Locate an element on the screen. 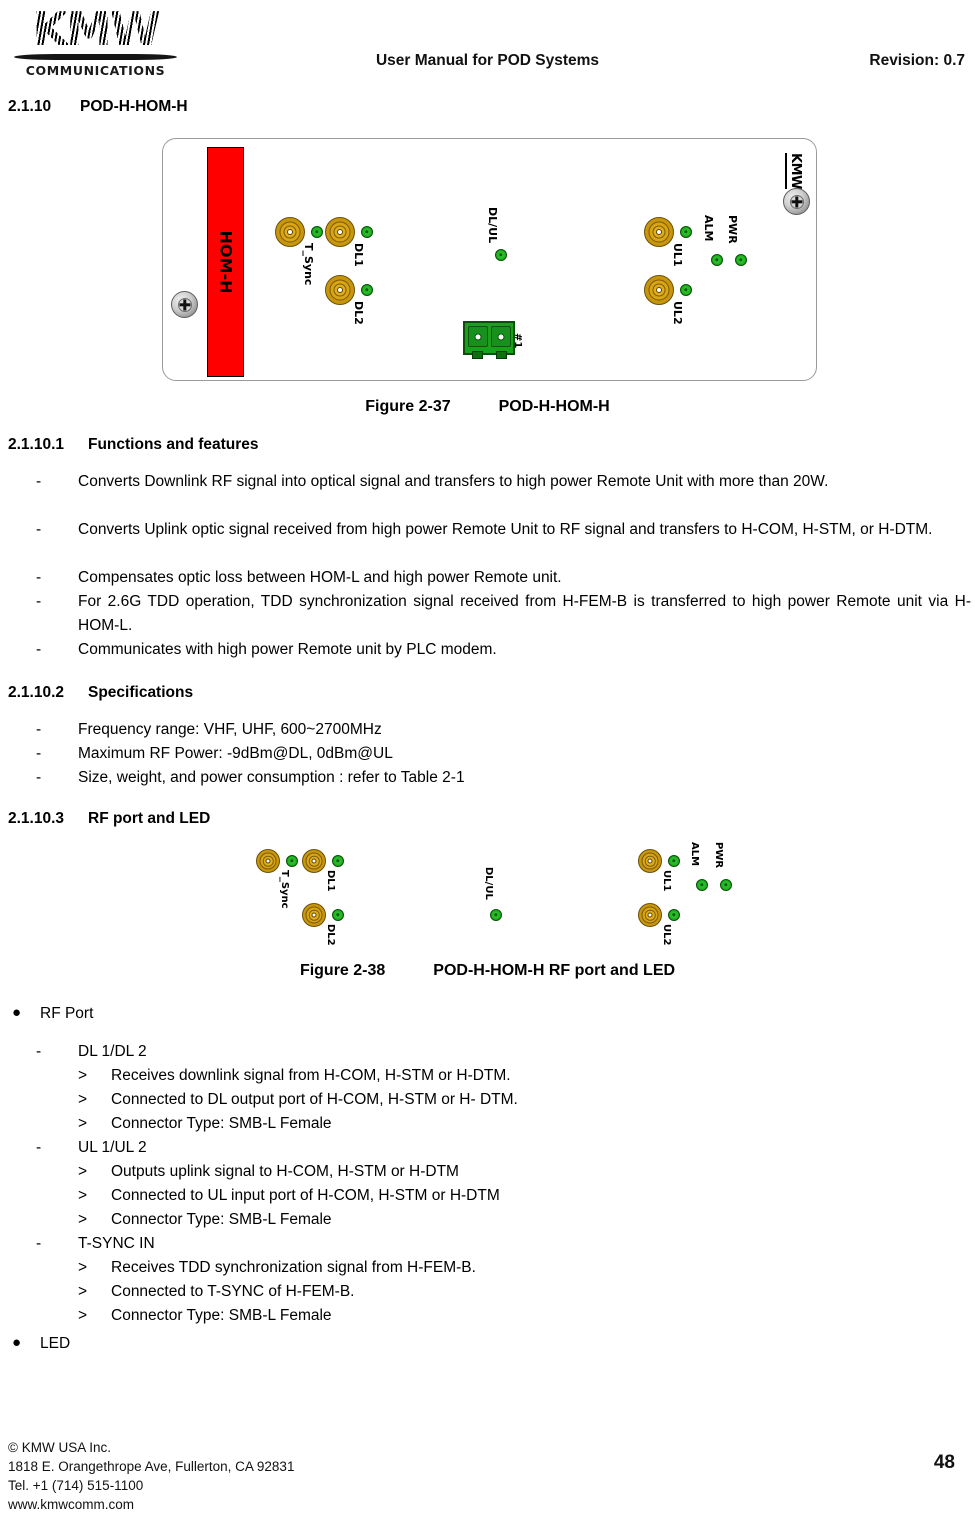 Image resolution: width=975 pixels, height=1540 pixels. module-label-bar: HOM-H is located at coordinates (225, 262).